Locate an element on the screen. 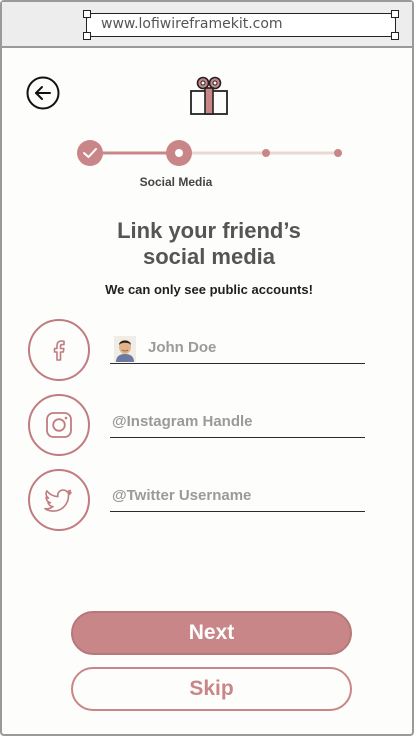 Image resolution: width=414 pixels, height=736 pixels. progress-stepper is located at coordinates (212, 155).